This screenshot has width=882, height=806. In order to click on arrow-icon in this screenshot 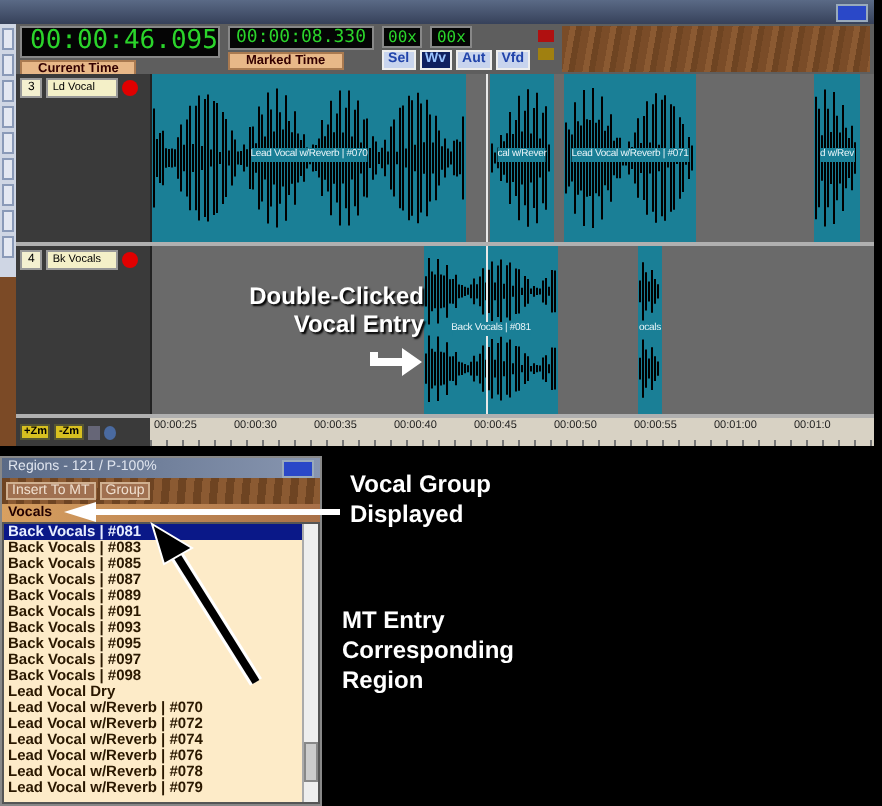, I will do `click(396, 362)`.